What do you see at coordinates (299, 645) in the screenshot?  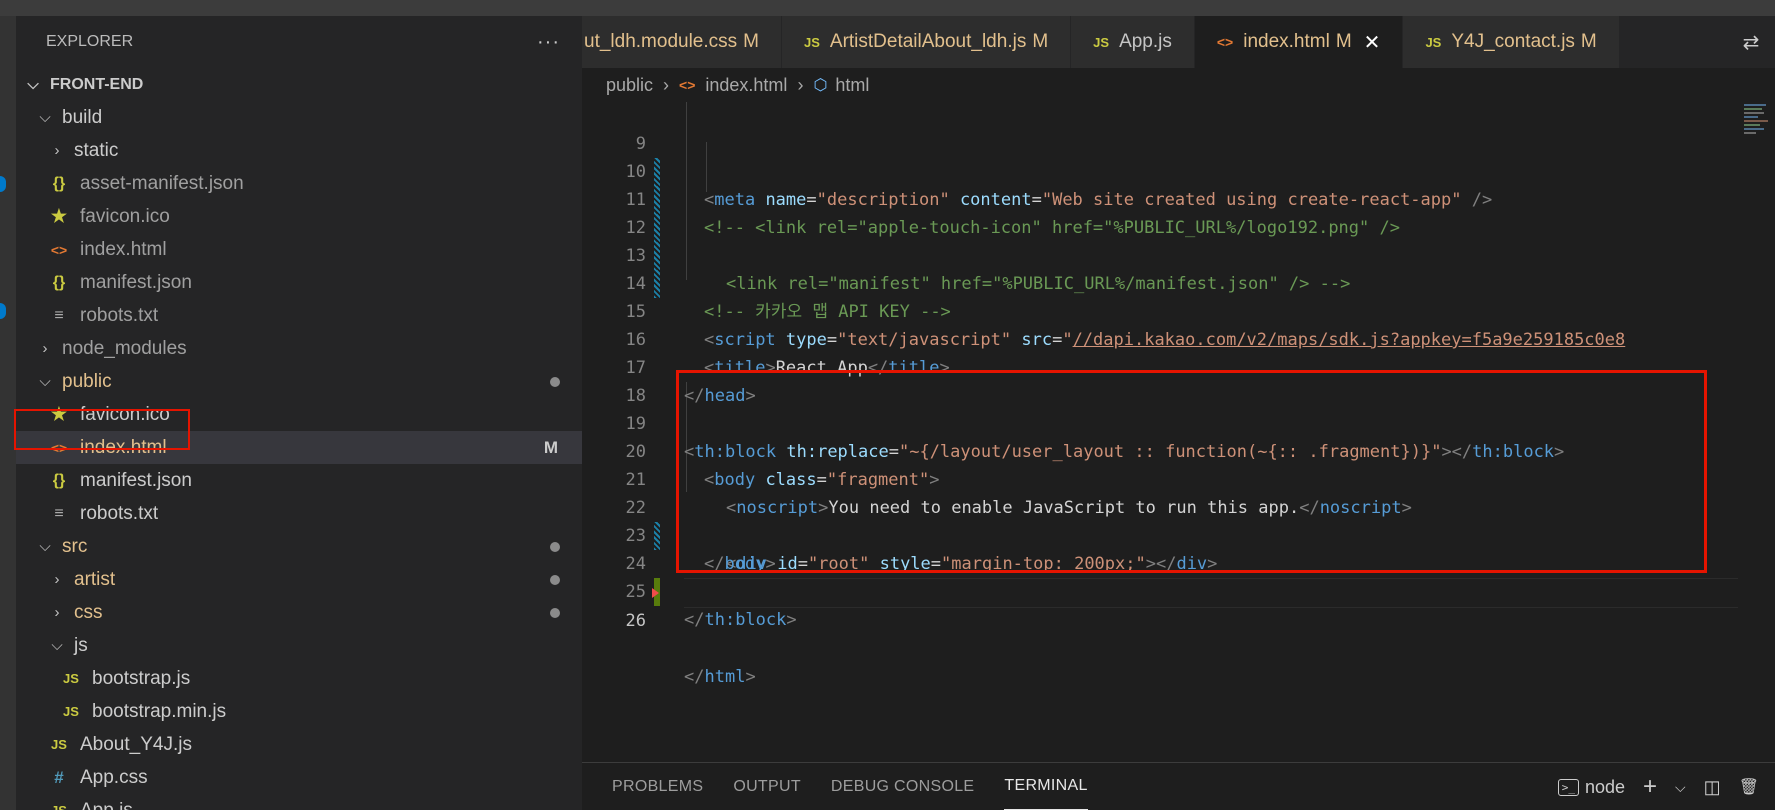 I see `tree-item: ⌵ js` at bounding box center [299, 645].